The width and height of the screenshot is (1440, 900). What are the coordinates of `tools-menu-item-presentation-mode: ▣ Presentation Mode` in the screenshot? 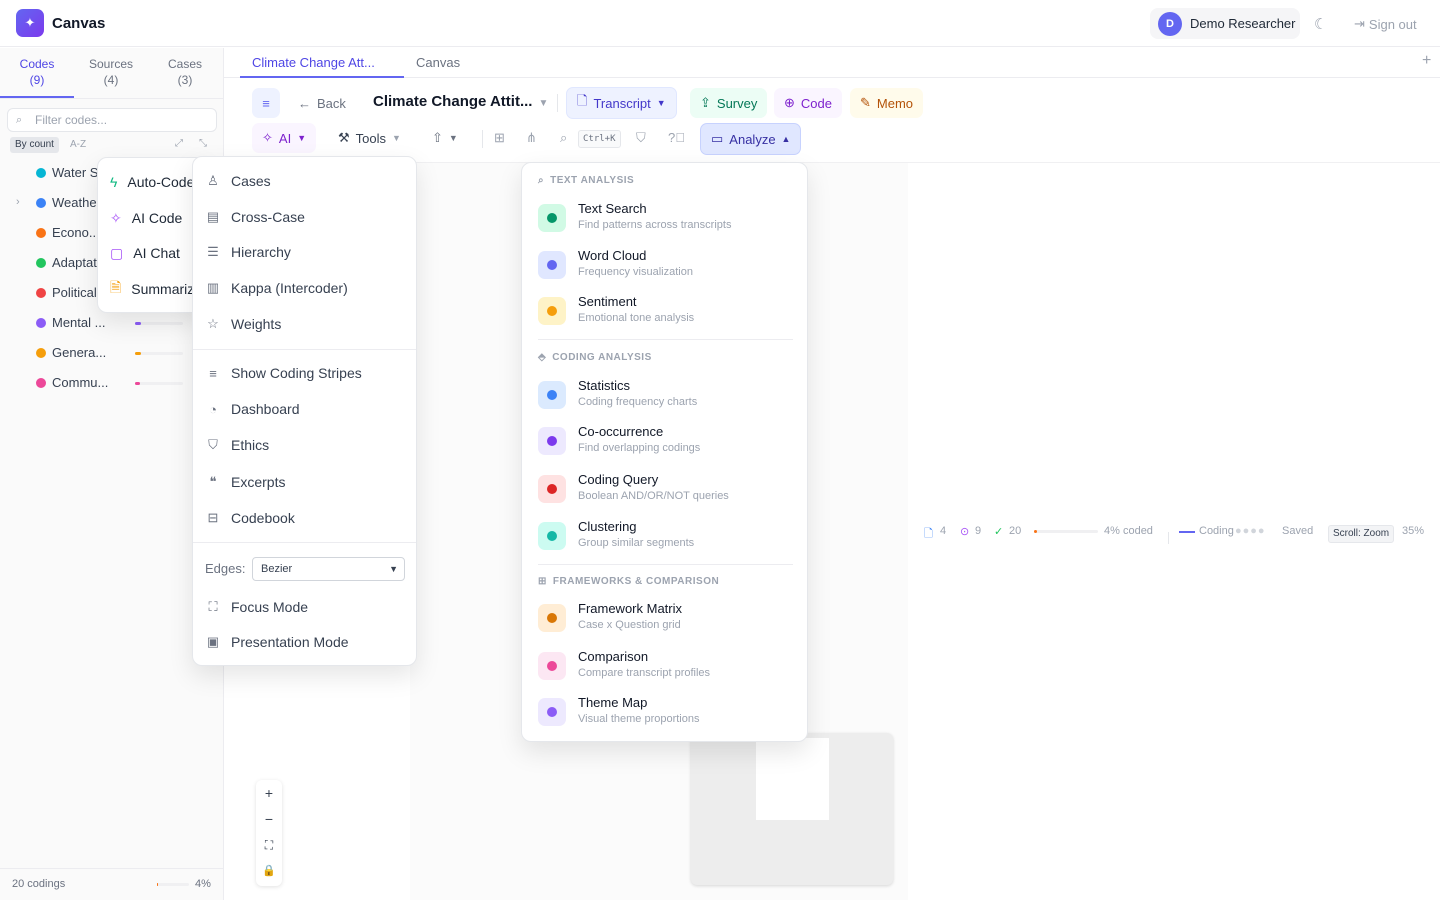 It's located at (277, 642).